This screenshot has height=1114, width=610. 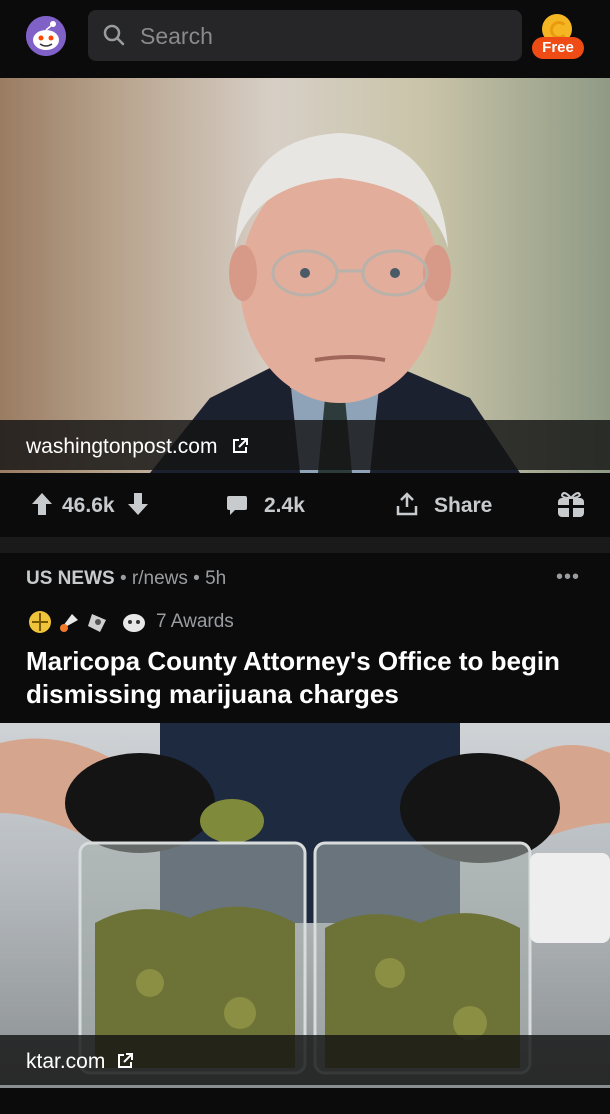 I want to click on post-divider, so click(x=305, y=545).